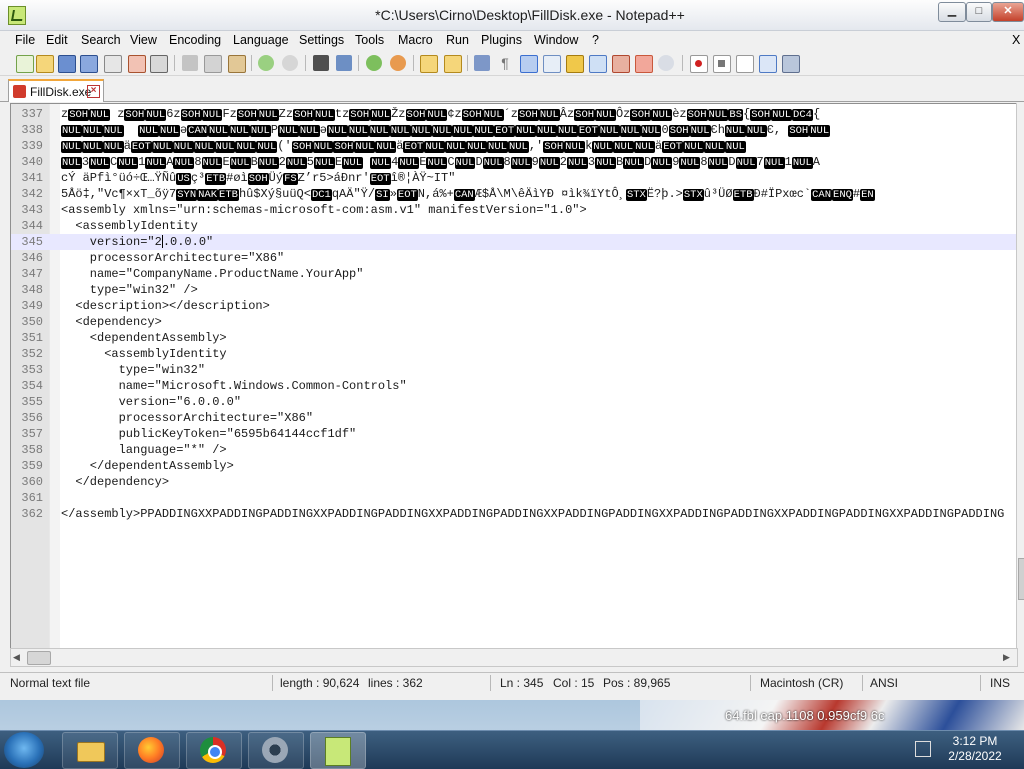 This screenshot has width=1024, height=769. I want to click on play-macro-icon, so click(745, 64).